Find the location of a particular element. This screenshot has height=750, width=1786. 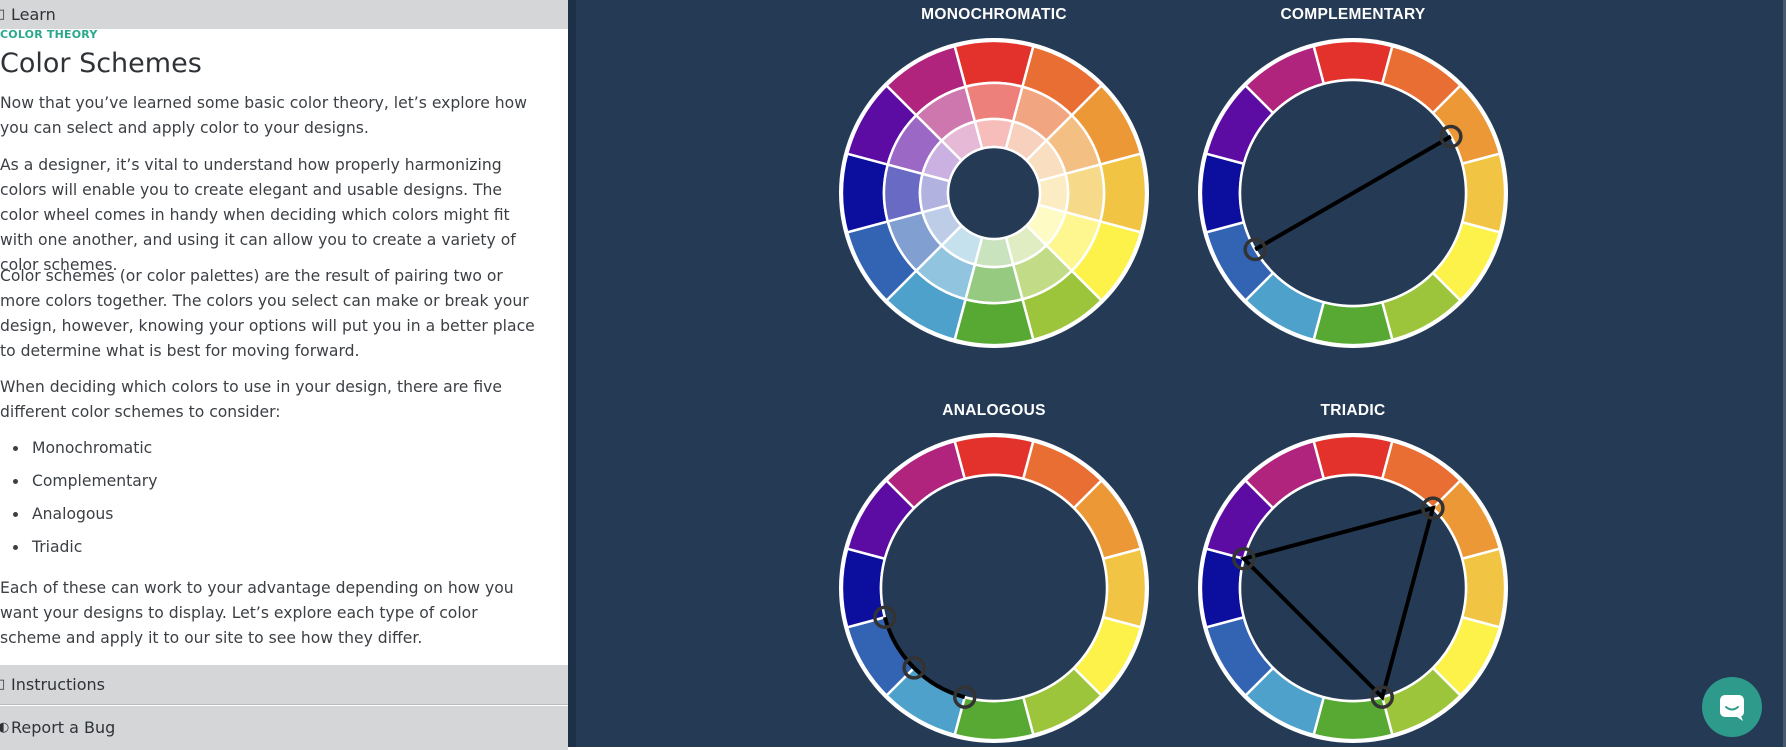

report-bug-label: Report a Bug is located at coordinates (63, 727).